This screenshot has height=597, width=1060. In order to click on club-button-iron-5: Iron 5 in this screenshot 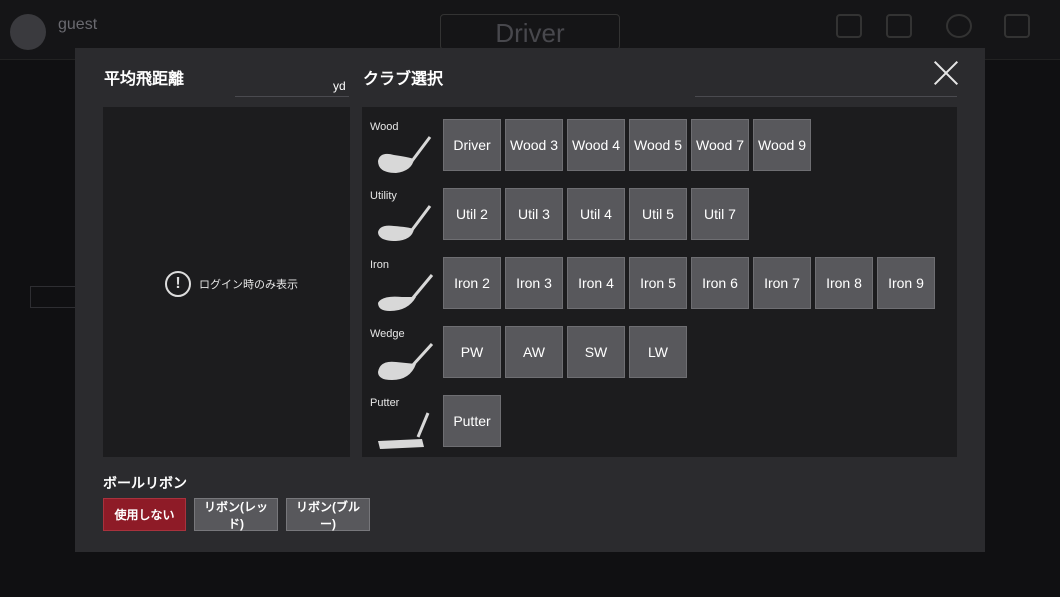, I will do `click(658, 283)`.